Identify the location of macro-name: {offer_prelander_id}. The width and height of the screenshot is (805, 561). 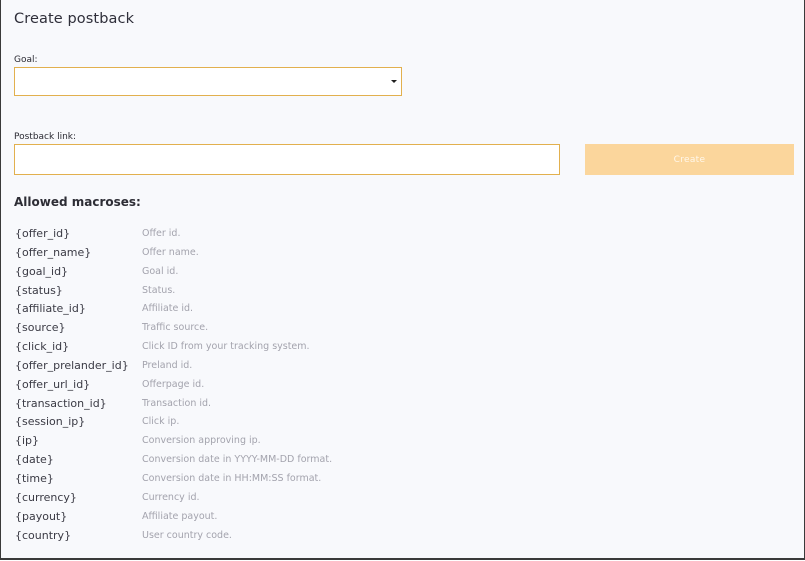
(72, 365).